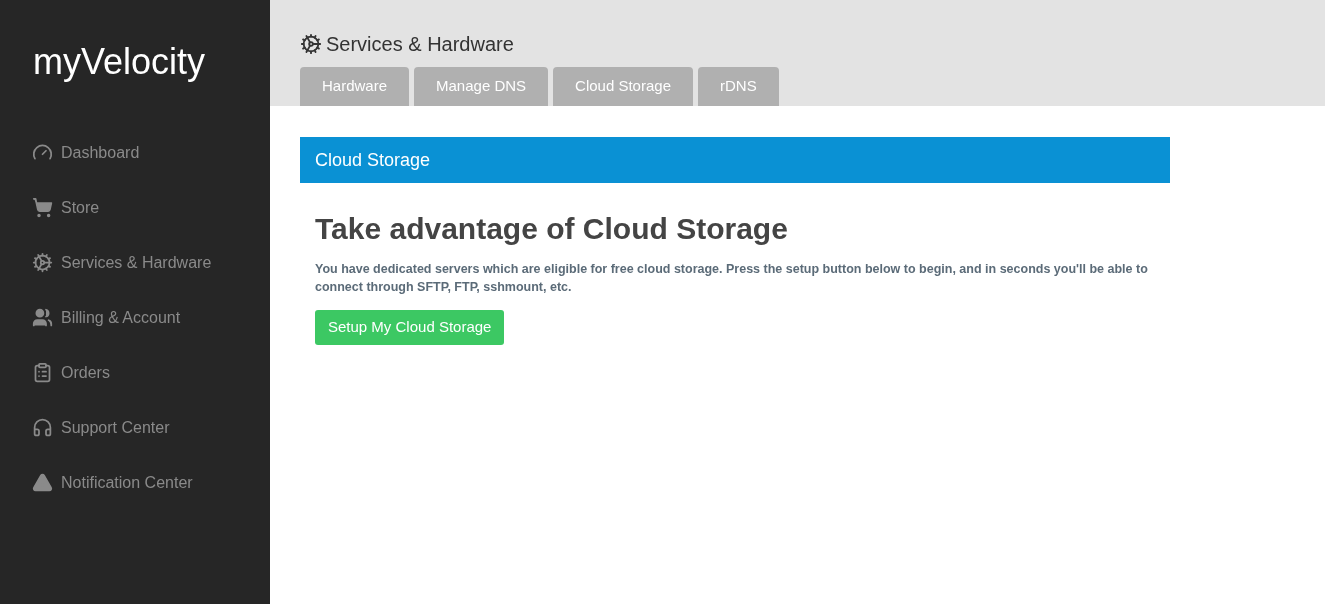 The height and width of the screenshot is (604, 1325). I want to click on sidebar-item: Services & Hardware, so click(135, 262).